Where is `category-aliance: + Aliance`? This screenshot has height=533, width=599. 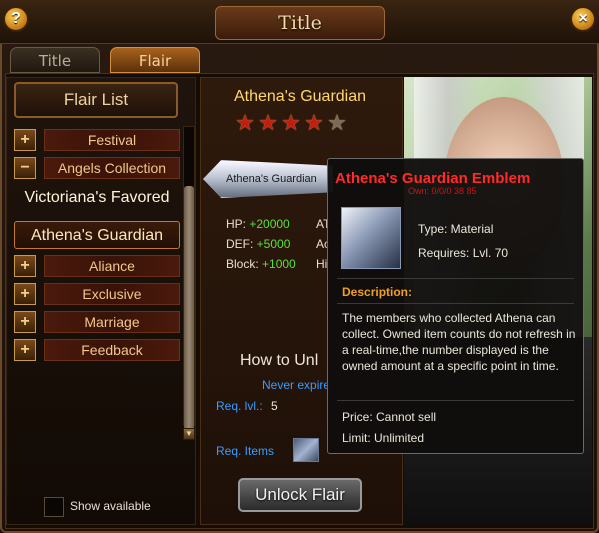
category-aliance: + Aliance is located at coordinates (97, 266).